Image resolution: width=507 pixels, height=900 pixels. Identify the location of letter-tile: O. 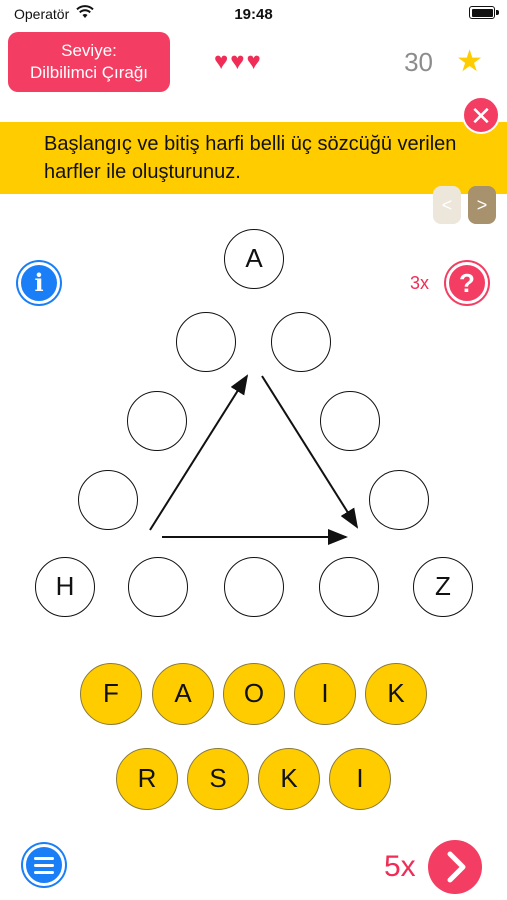
(254, 694).